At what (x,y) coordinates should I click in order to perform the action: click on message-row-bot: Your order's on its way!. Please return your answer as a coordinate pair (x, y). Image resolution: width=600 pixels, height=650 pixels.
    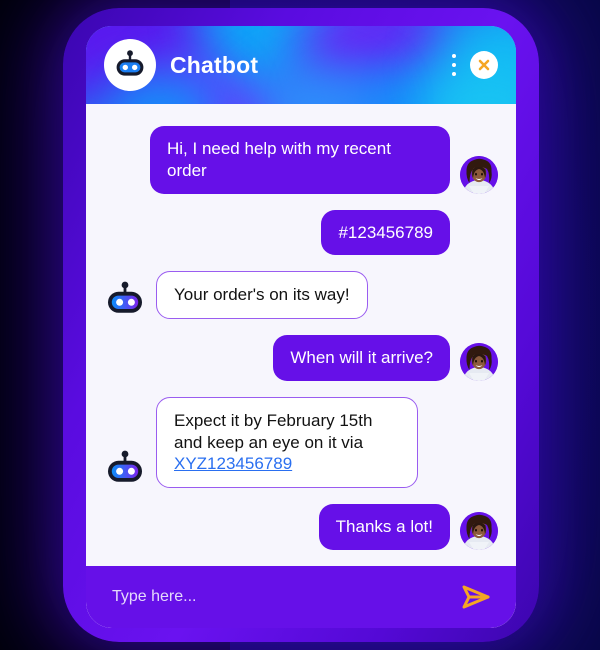
    Looking at the image, I should click on (301, 295).